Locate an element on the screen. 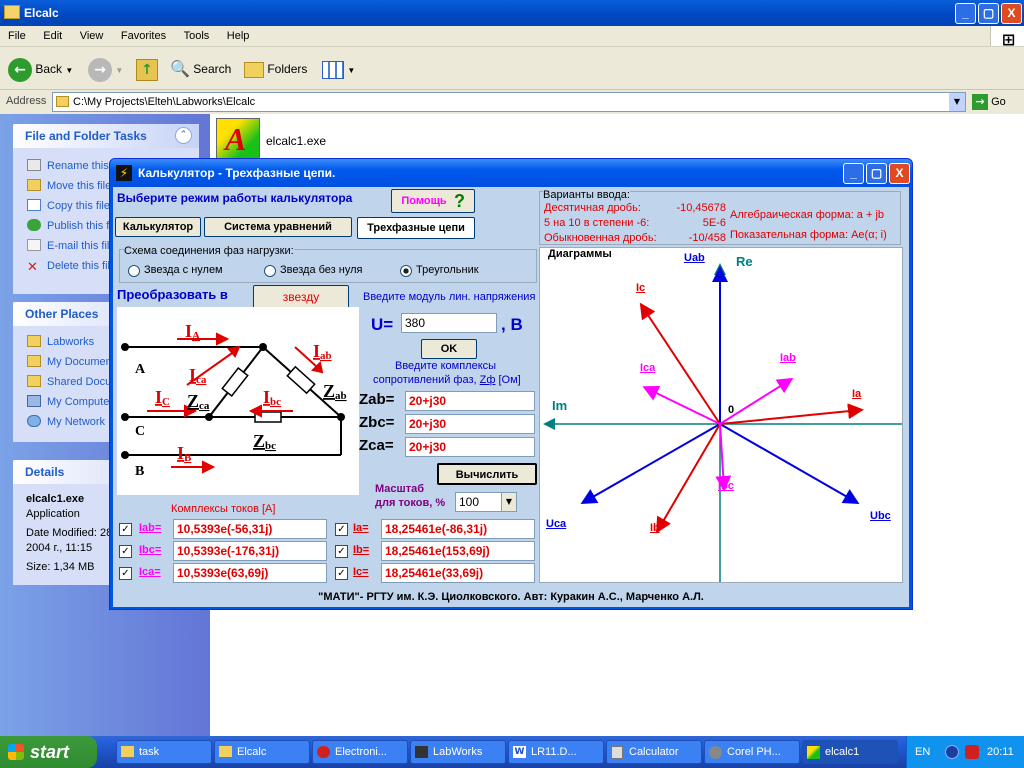  address-input: C:\My Projects\Elteh\Labworks\Elcalc ▼ is located at coordinates (509, 102).